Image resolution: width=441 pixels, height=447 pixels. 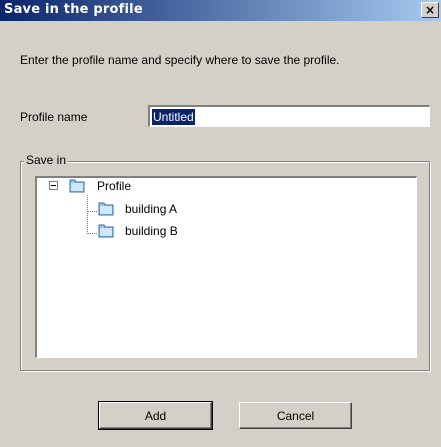 What do you see at coordinates (53, 185) in the screenshot?
I see `collapse-icon` at bounding box center [53, 185].